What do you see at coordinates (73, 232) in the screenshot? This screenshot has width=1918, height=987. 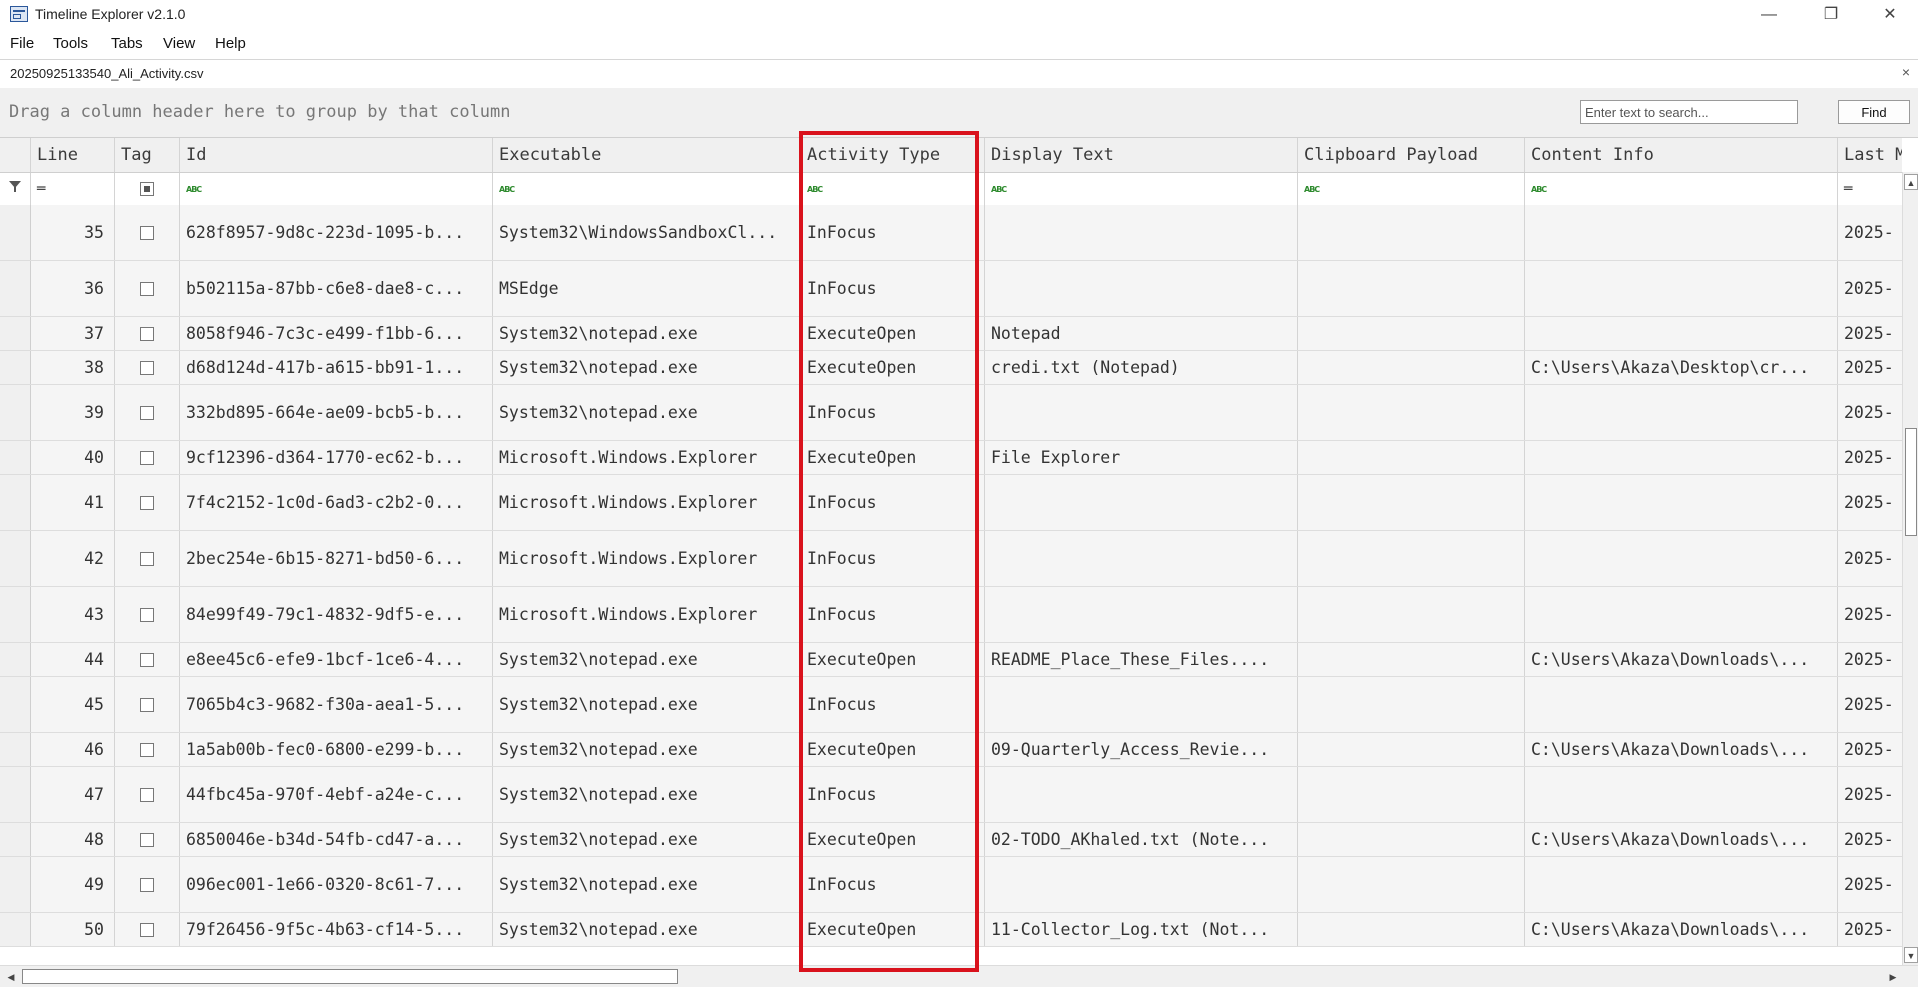 I see `cell-line: 35` at bounding box center [73, 232].